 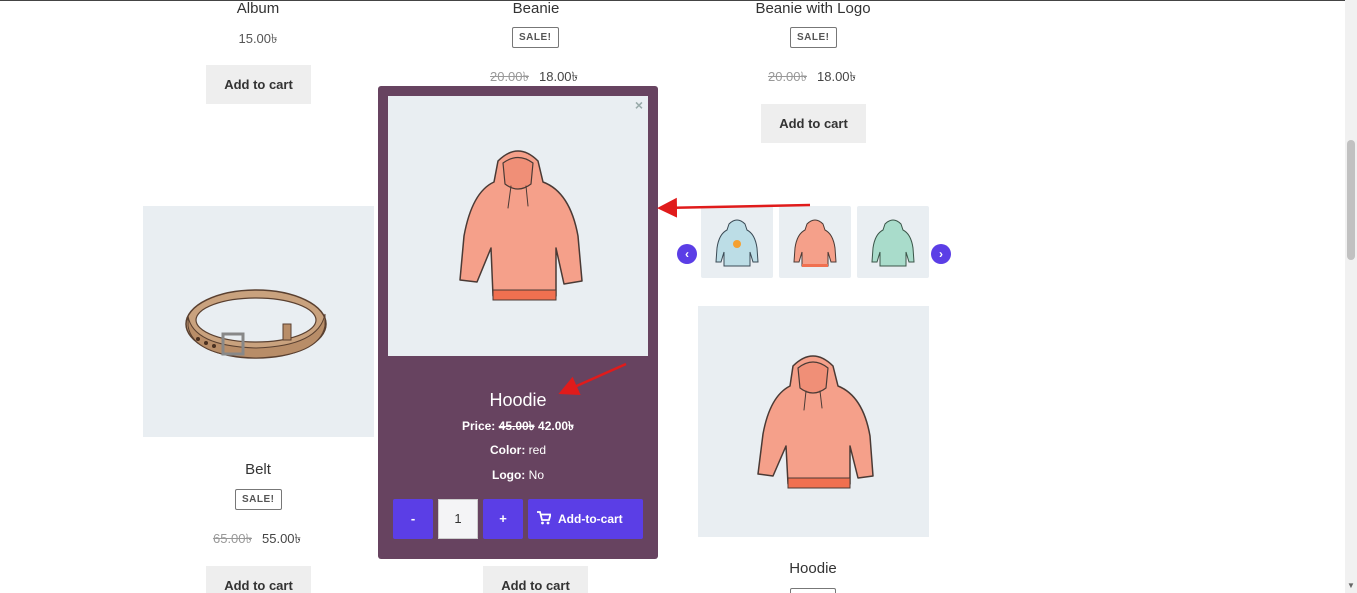 What do you see at coordinates (1351, 200) in the screenshot?
I see `scrollbar-thumb` at bounding box center [1351, 200].